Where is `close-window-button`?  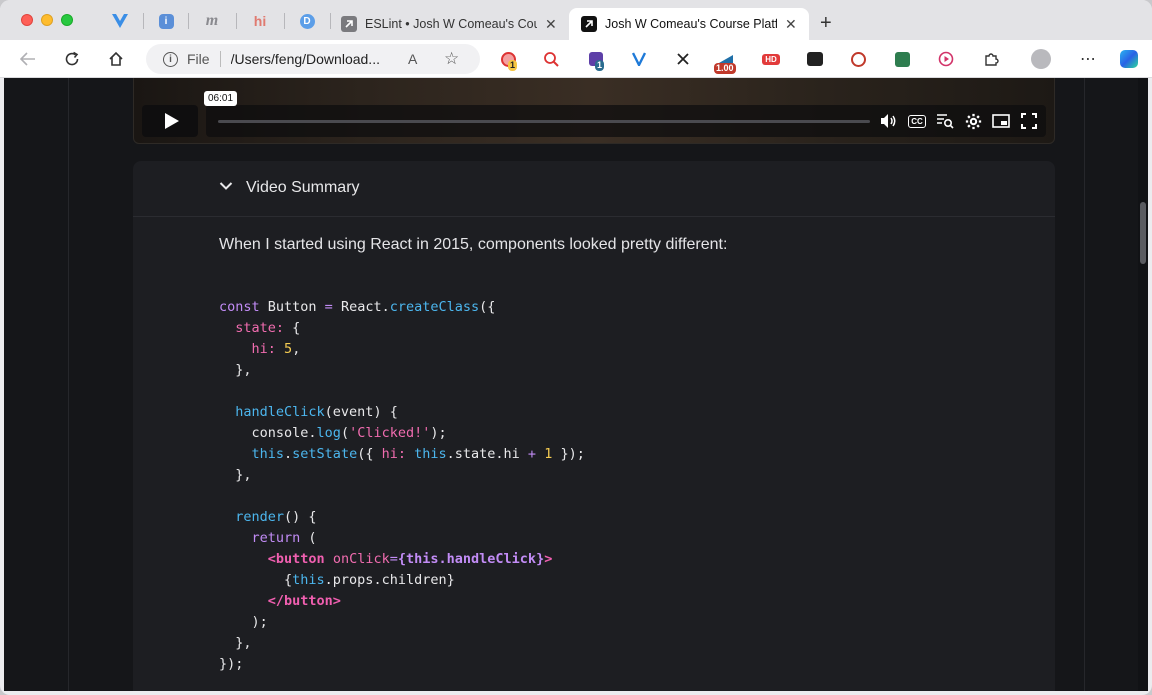
close-window-button is located at coordinates (27, 20).